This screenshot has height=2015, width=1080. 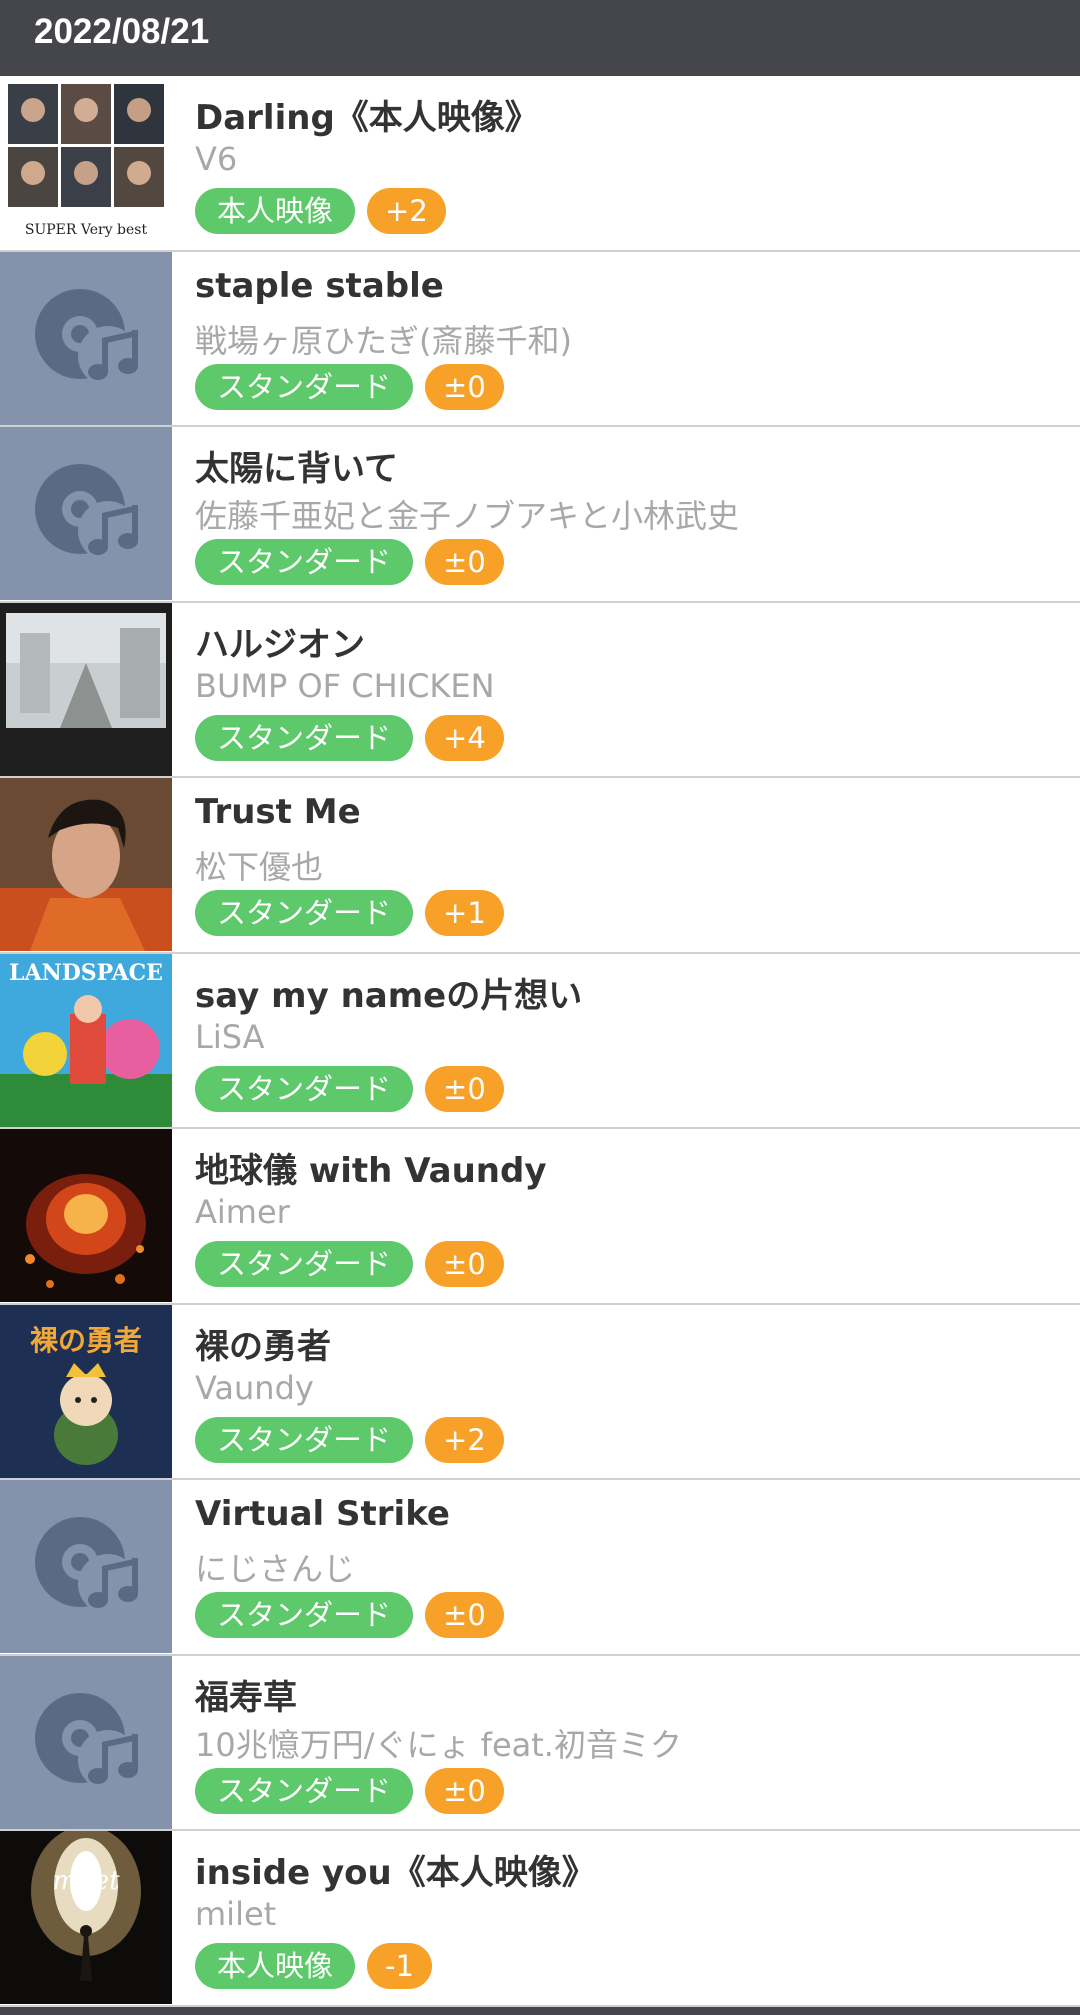 I want to click on key-badge: -1, so click(x=399, y=1966).